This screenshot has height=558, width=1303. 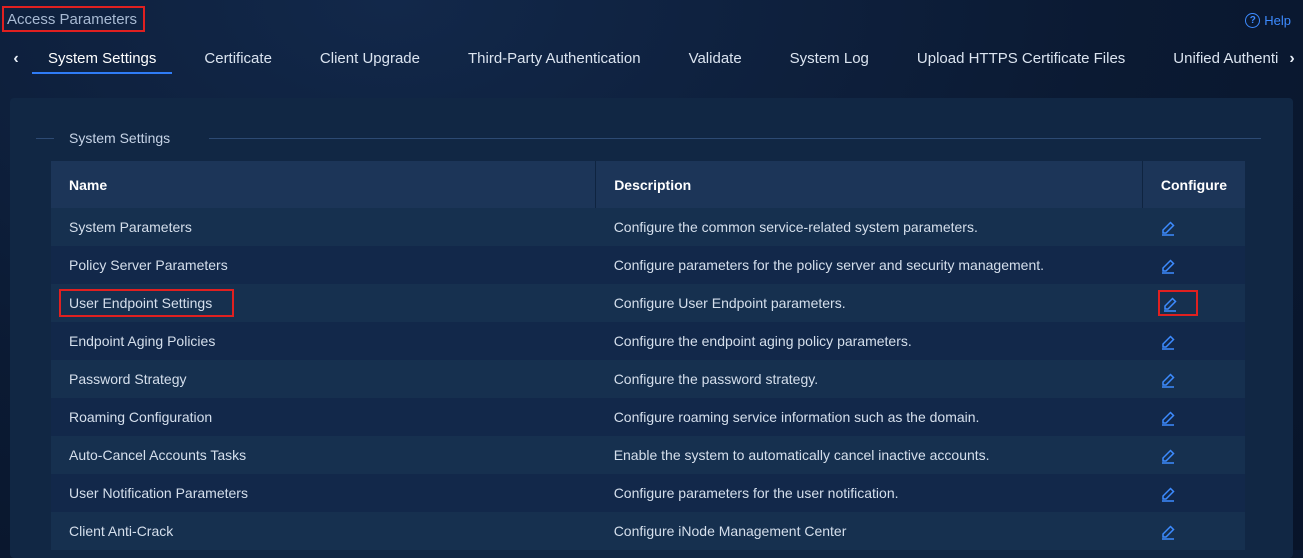 What do you see at coordinates (323, 493) in the screenshot?
I see `row-name: User Notification Parameters` at bounding box center [323, 493].